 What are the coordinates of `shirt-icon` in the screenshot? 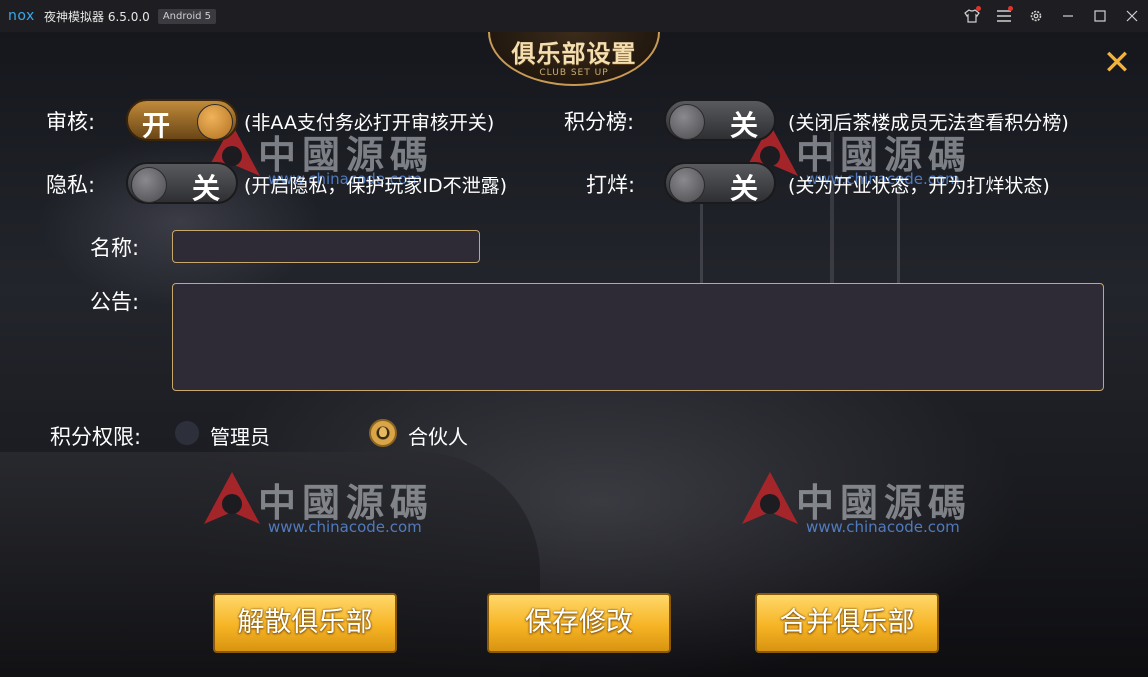 It's located at (972, 16).